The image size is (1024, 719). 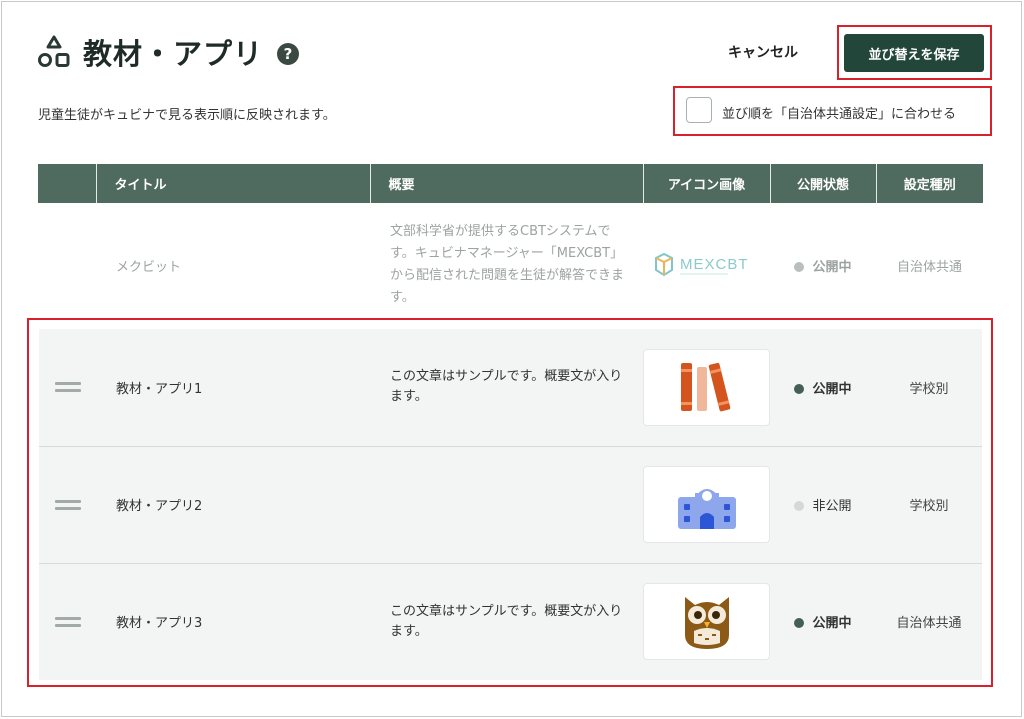 I want to click on table-row: 教材・アプリ1 この文章はサンプルです。概要文が入ります。 公開中 学校別, so click(x=510, y=387).